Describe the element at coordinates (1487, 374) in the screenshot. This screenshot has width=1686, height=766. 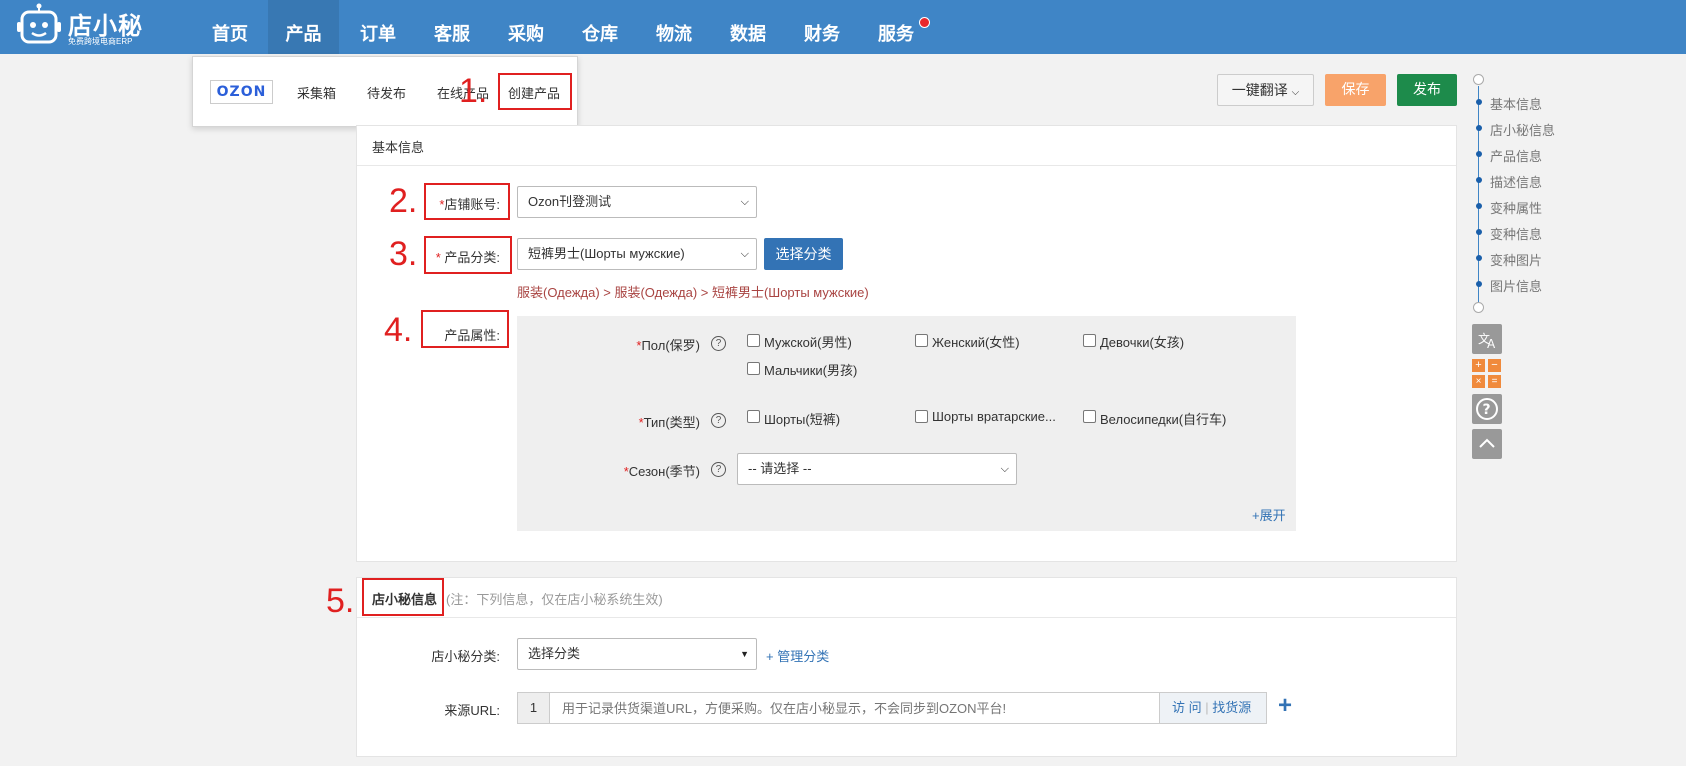
I see `calculator-icon: + − × =` at that location.